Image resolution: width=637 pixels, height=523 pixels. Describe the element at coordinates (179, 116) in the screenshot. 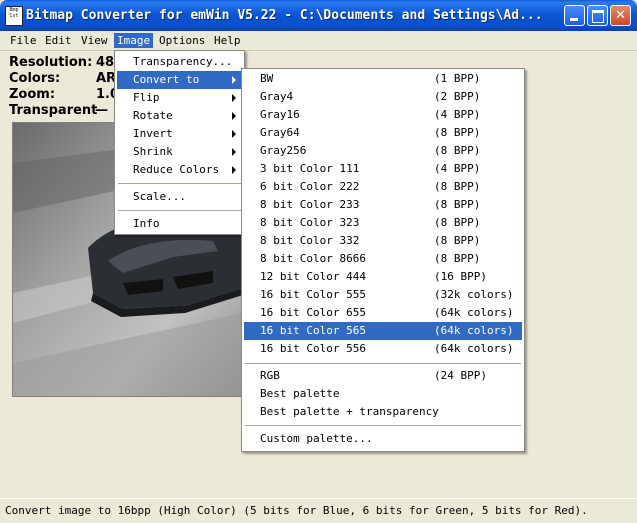

I see `menu-item-rotate: Rotate` at that location.